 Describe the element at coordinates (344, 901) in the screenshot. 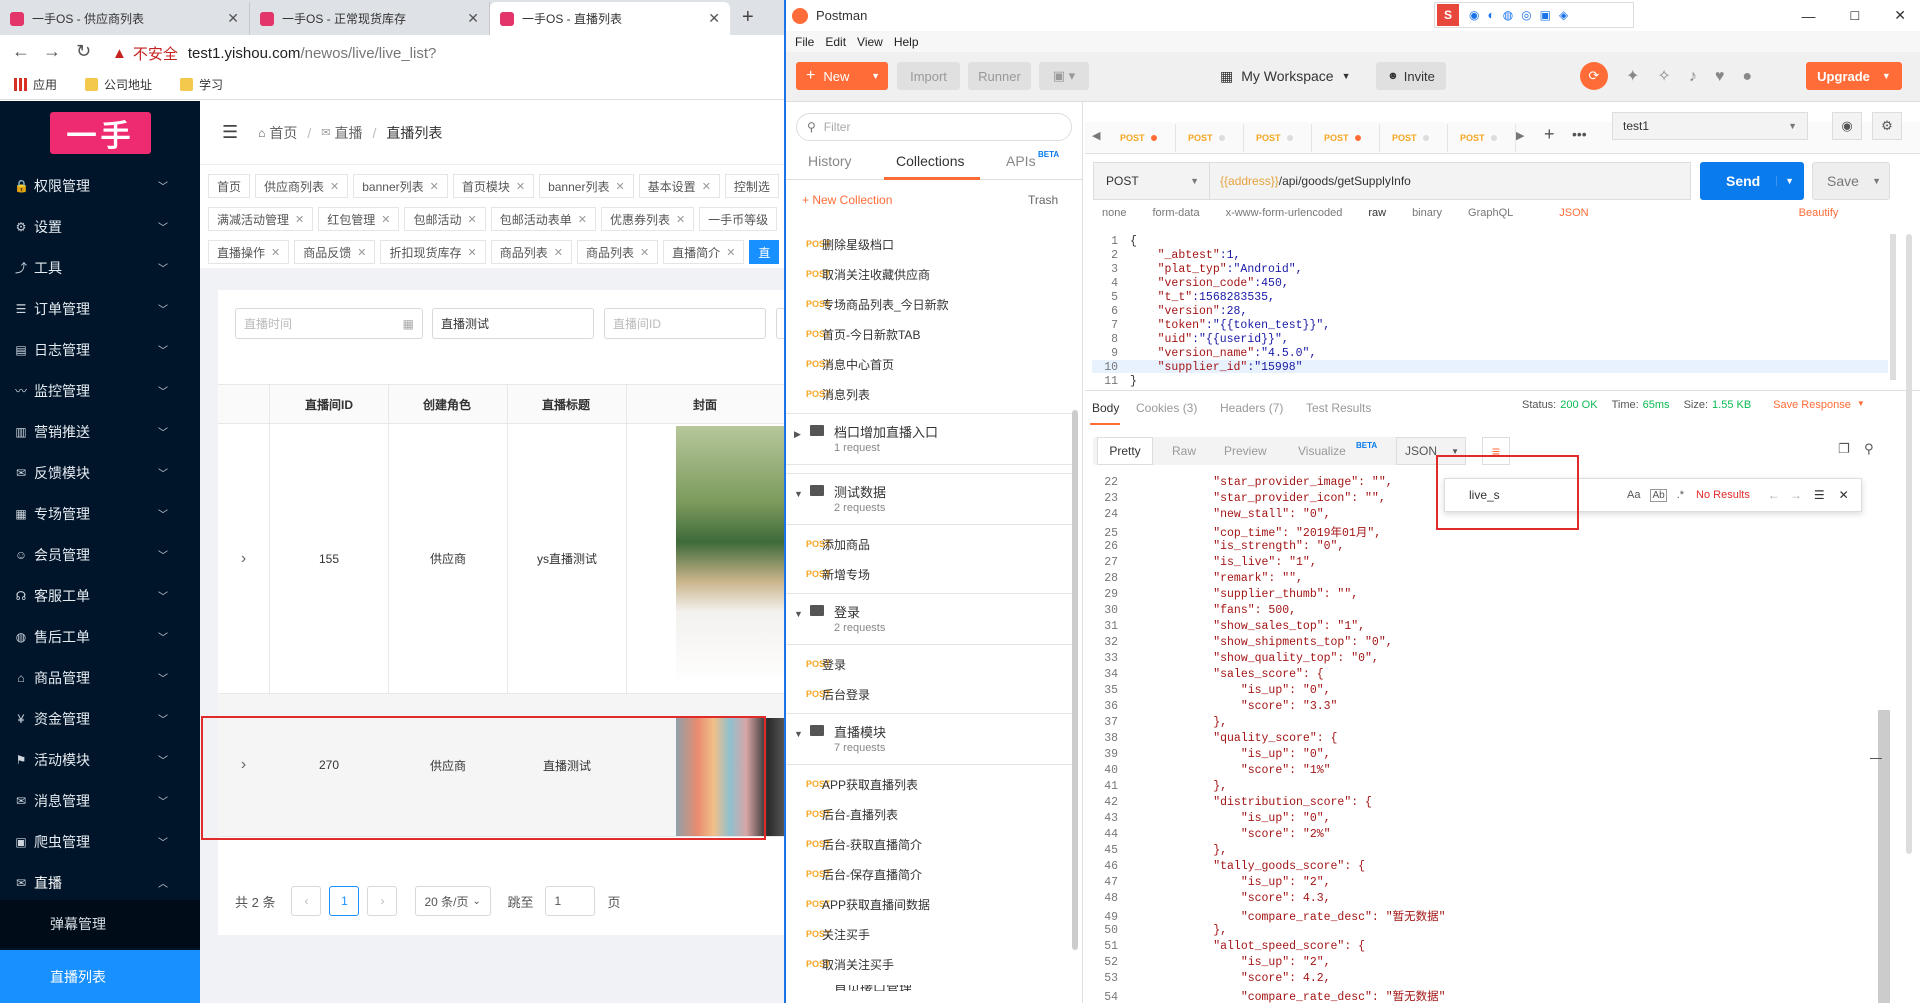

I see `page-1-button: 1` at that location.